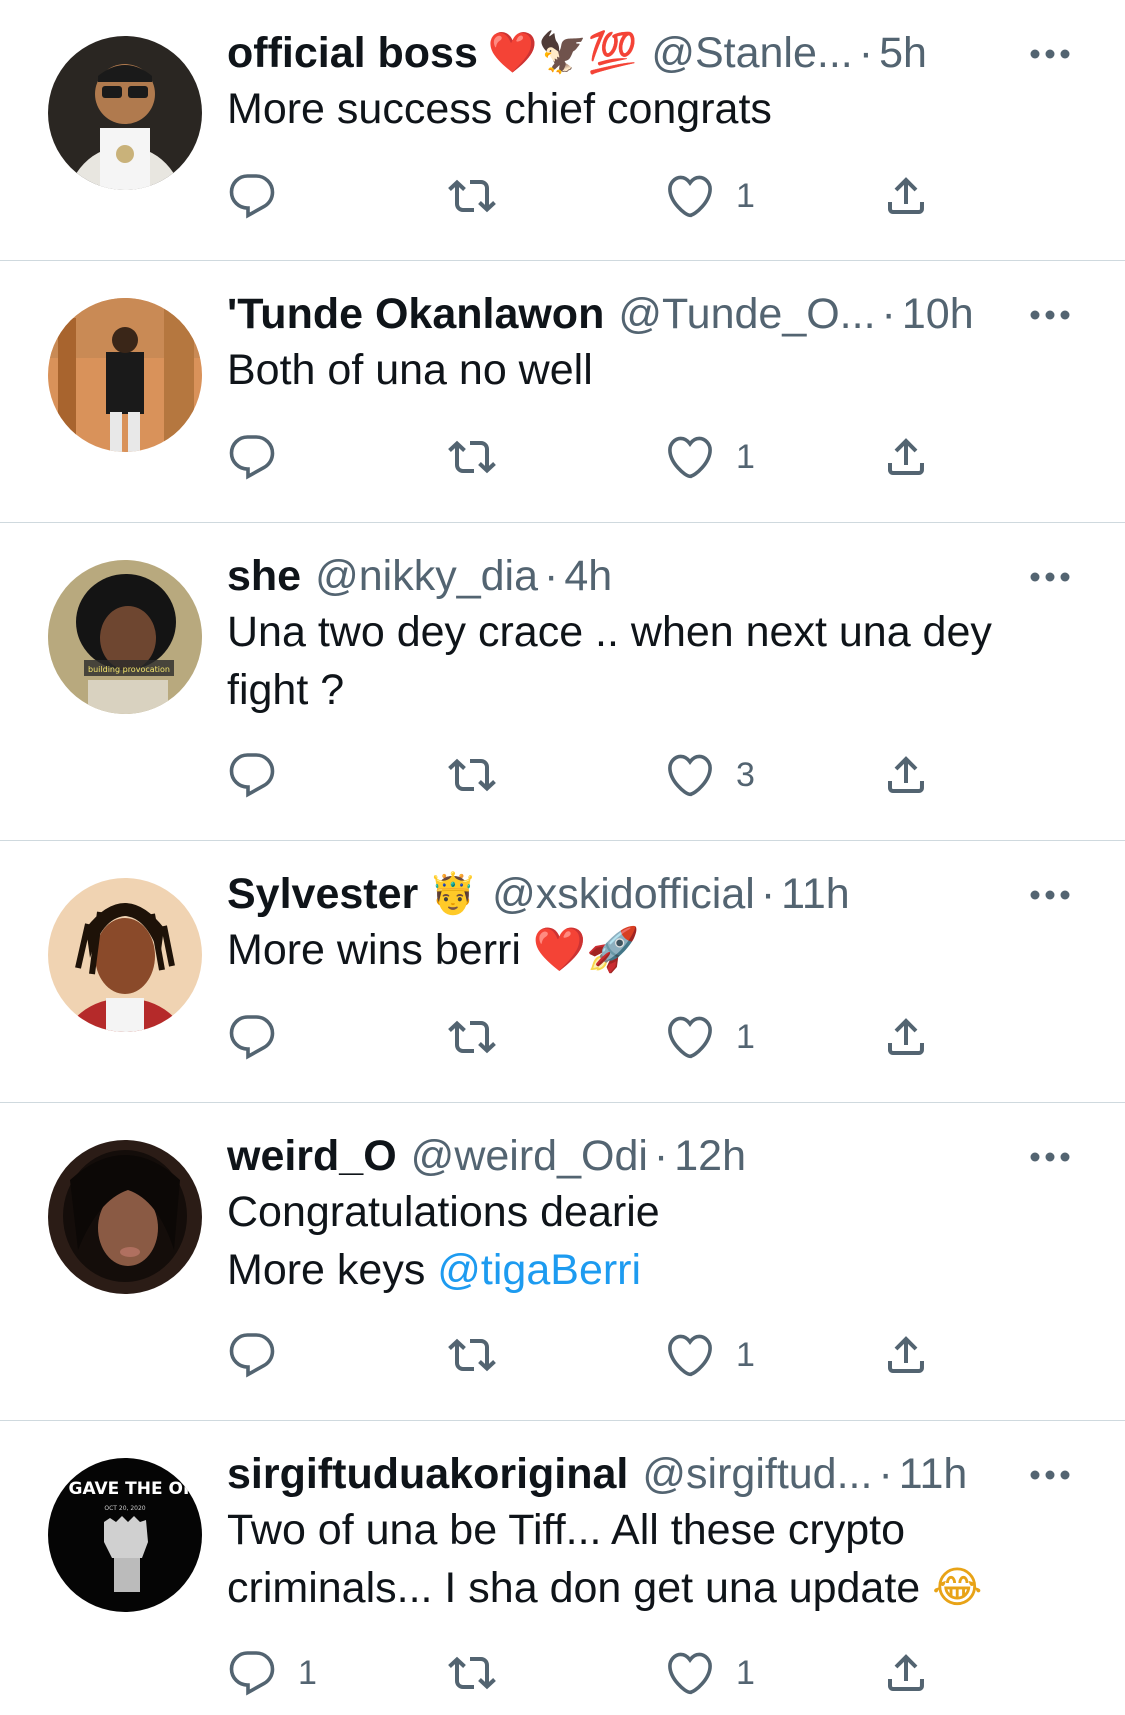 This screenshot has height=1715, width=1125. I want to click on timestamp: 12h, so click(710, 1156).